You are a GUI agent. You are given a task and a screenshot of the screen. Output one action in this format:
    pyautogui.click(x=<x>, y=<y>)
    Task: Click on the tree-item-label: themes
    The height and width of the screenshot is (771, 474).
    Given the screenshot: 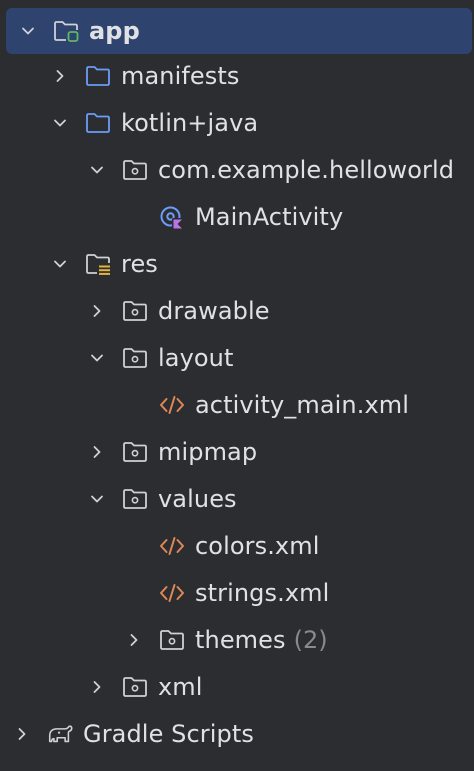 What is the action you would take?
    pyautogui.click(x=240, y=640)
    